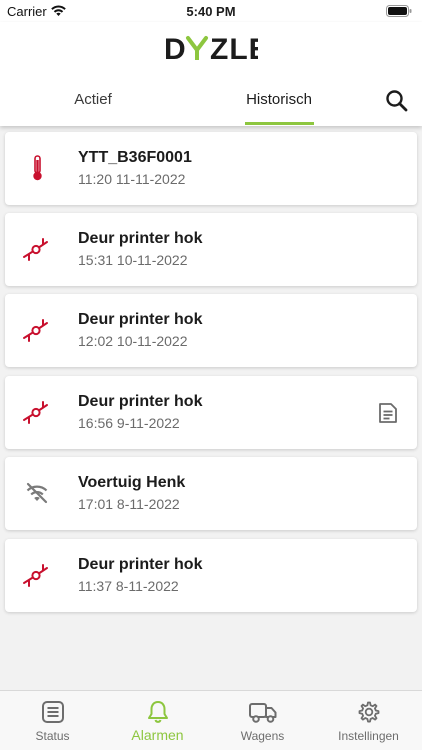  I want to click on dyzle-logo: D ZLE, so click(216, 50).